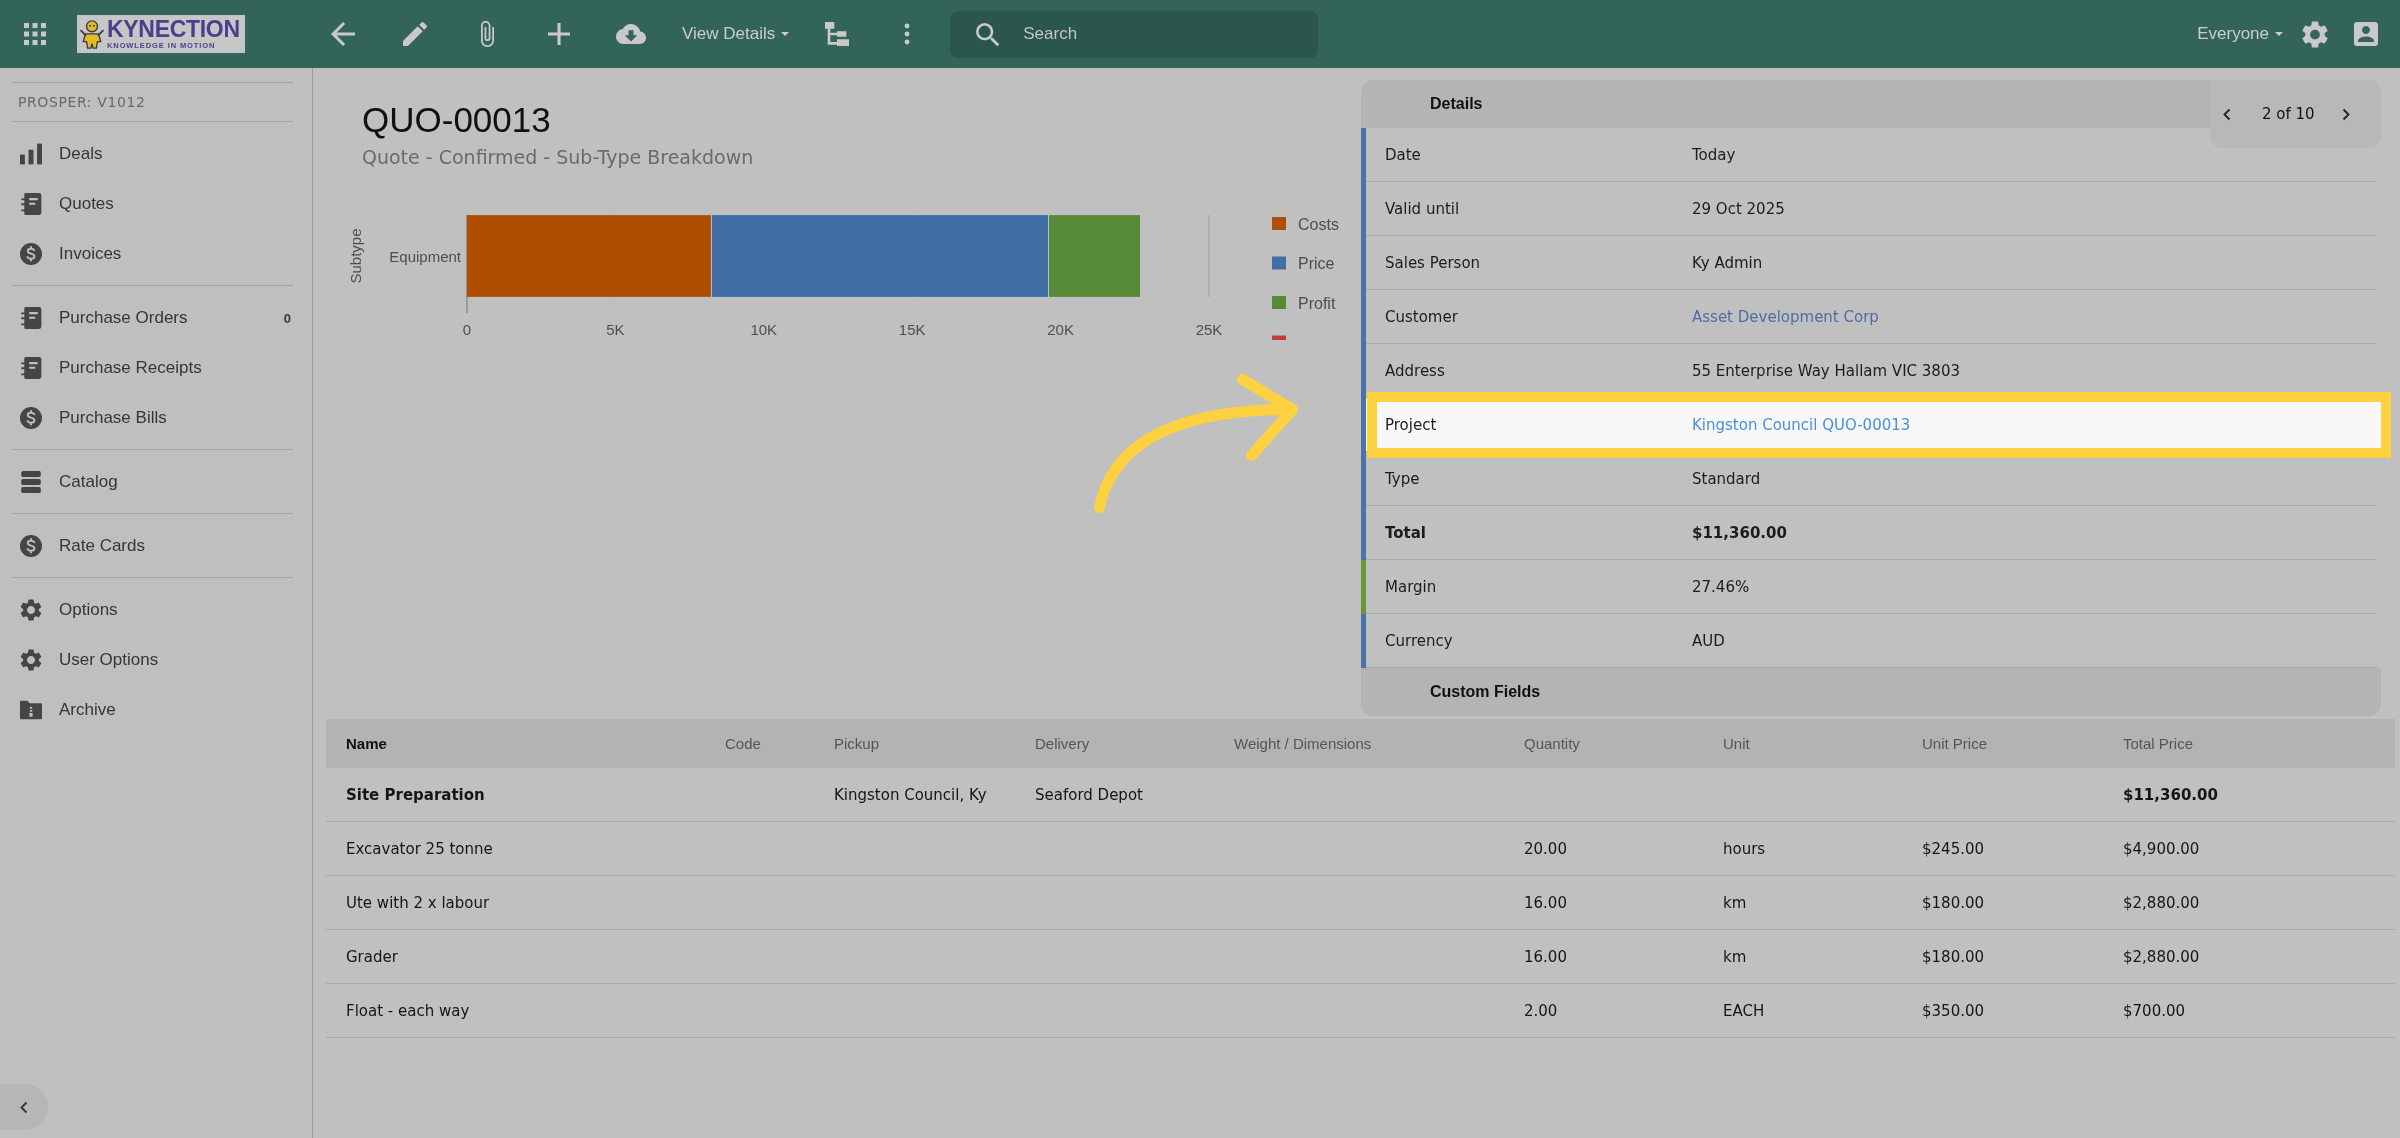 Image resolution: width=2400 pixels, height=1138 pixels. What do you see at coordinates (173, 30) in the screenshot?
I see `logo-wordmark: KYNECTION` at bounding box center [173, 30].